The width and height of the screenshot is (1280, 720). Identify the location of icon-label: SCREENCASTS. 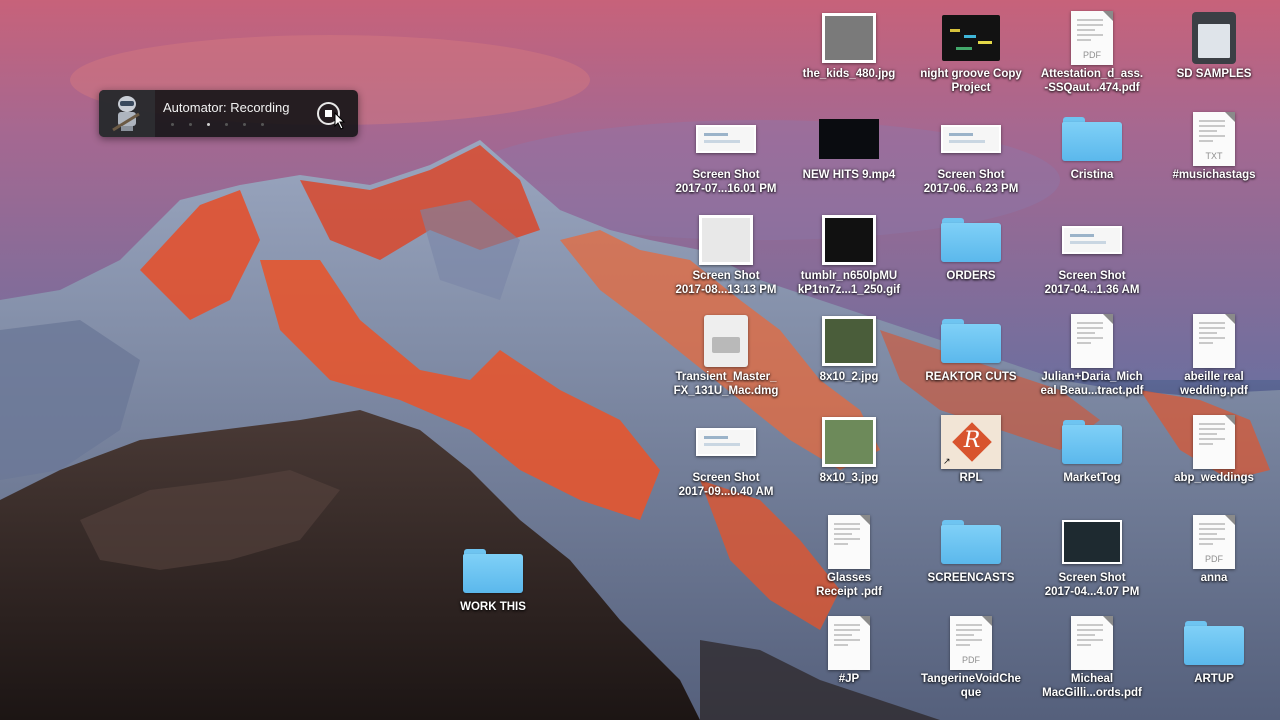
(971, 578).